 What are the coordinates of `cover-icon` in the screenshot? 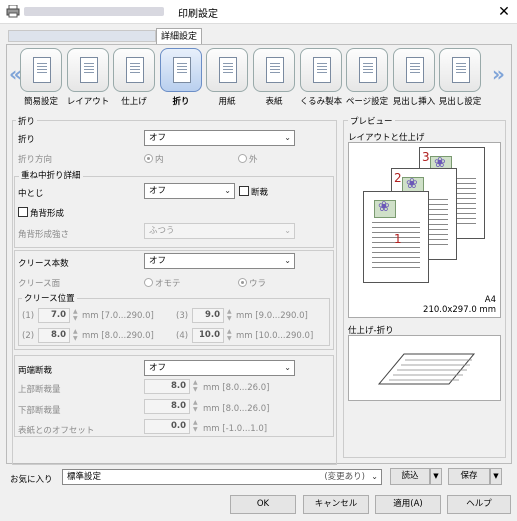 It's located at (275, 70).